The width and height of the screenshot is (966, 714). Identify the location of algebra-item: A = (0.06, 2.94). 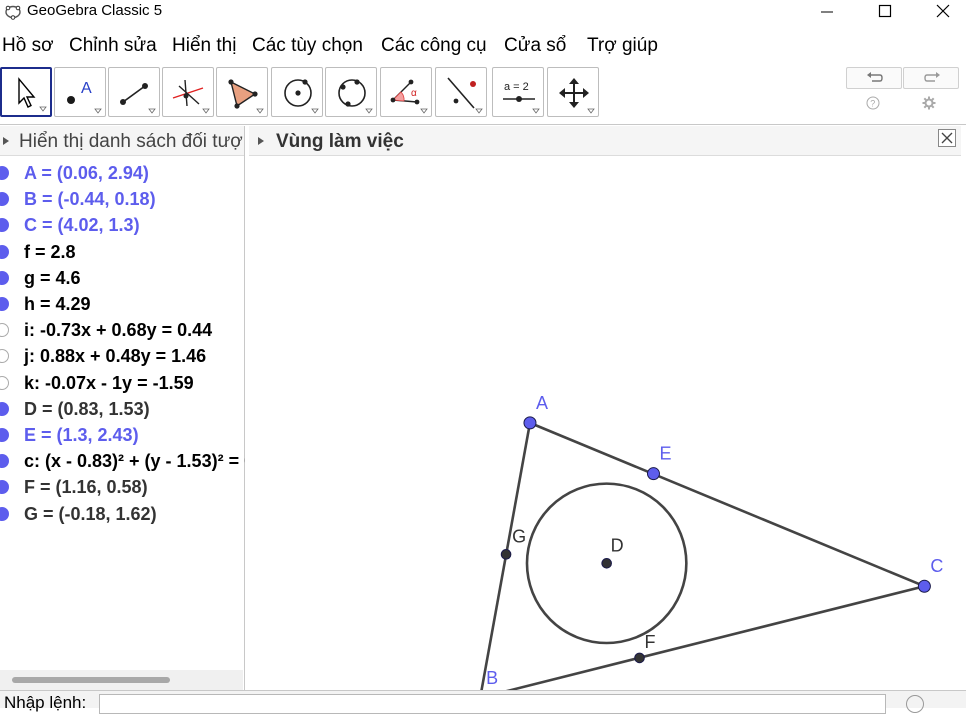
(122, 173).